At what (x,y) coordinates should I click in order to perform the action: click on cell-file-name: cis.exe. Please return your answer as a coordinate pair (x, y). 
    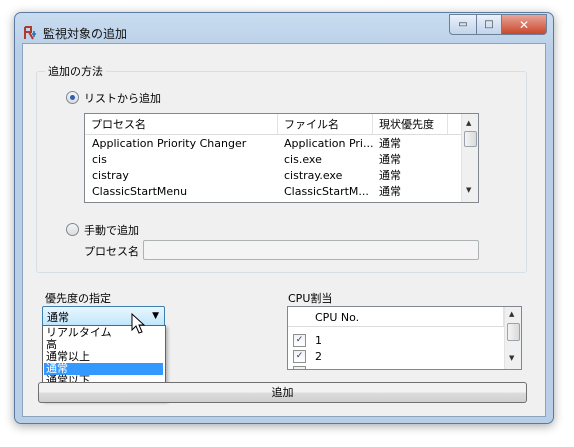
    Looking at the image, I should click on (303, 159).